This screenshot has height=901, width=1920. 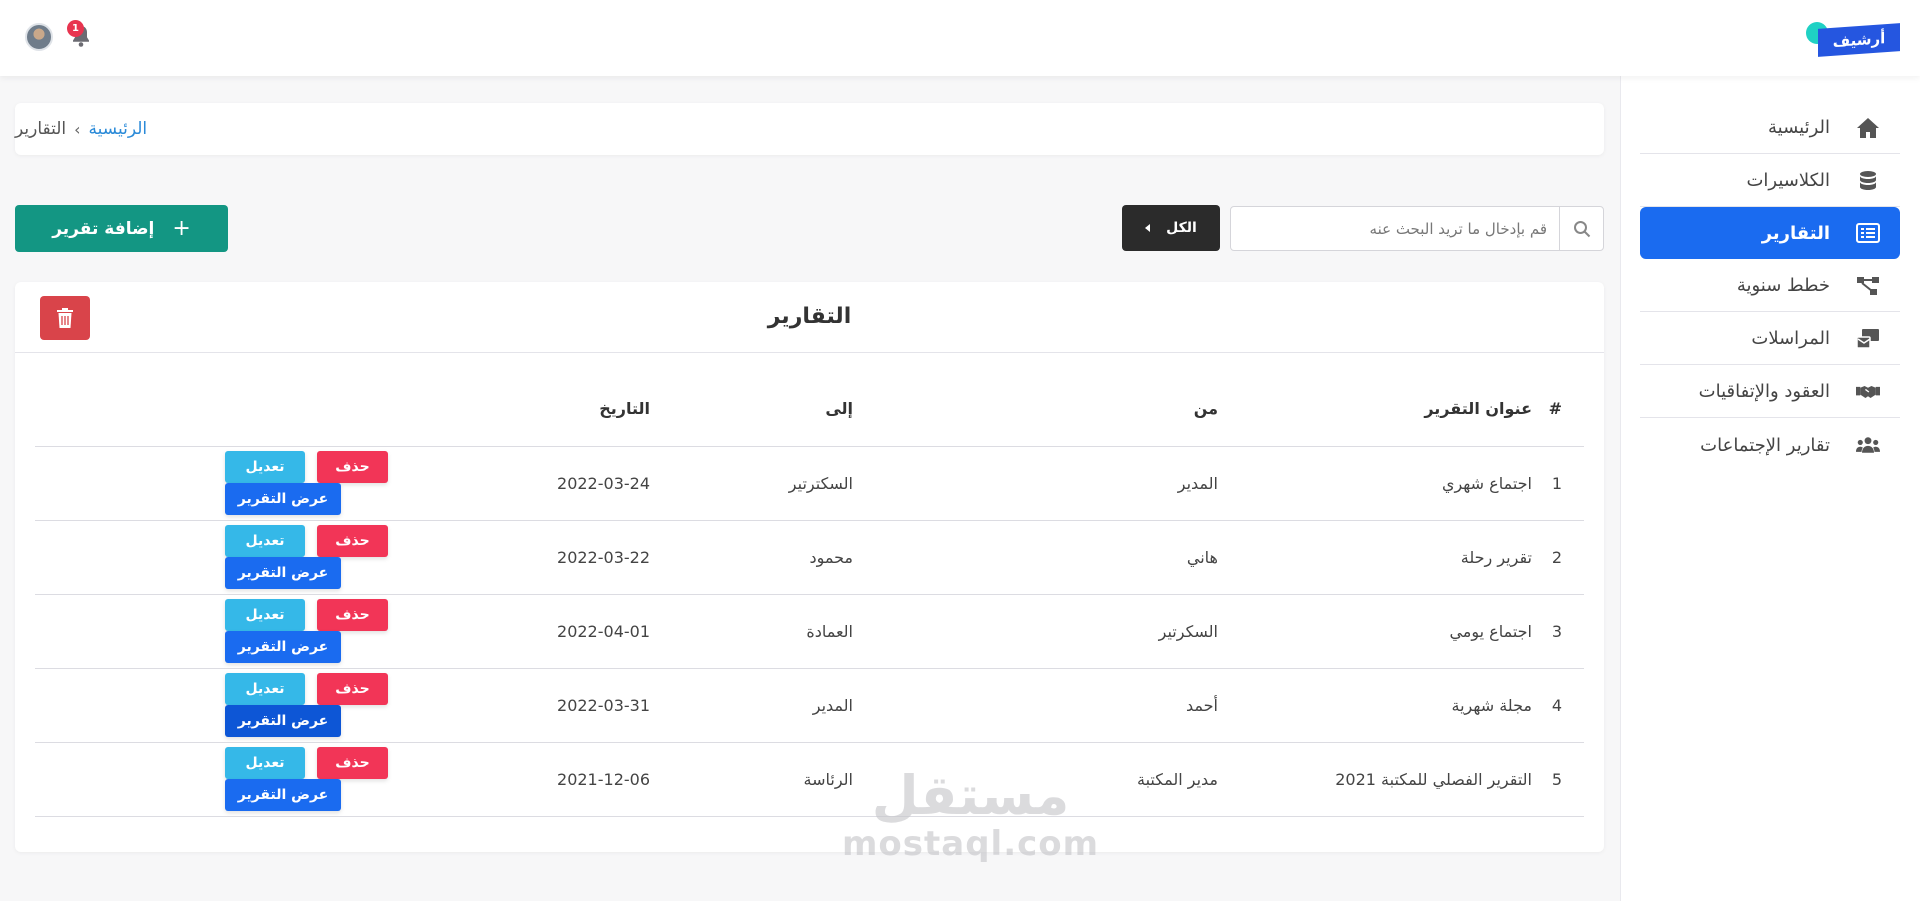 I want to click on cell-date: 2022-03-22, so click(x=562, y=557).